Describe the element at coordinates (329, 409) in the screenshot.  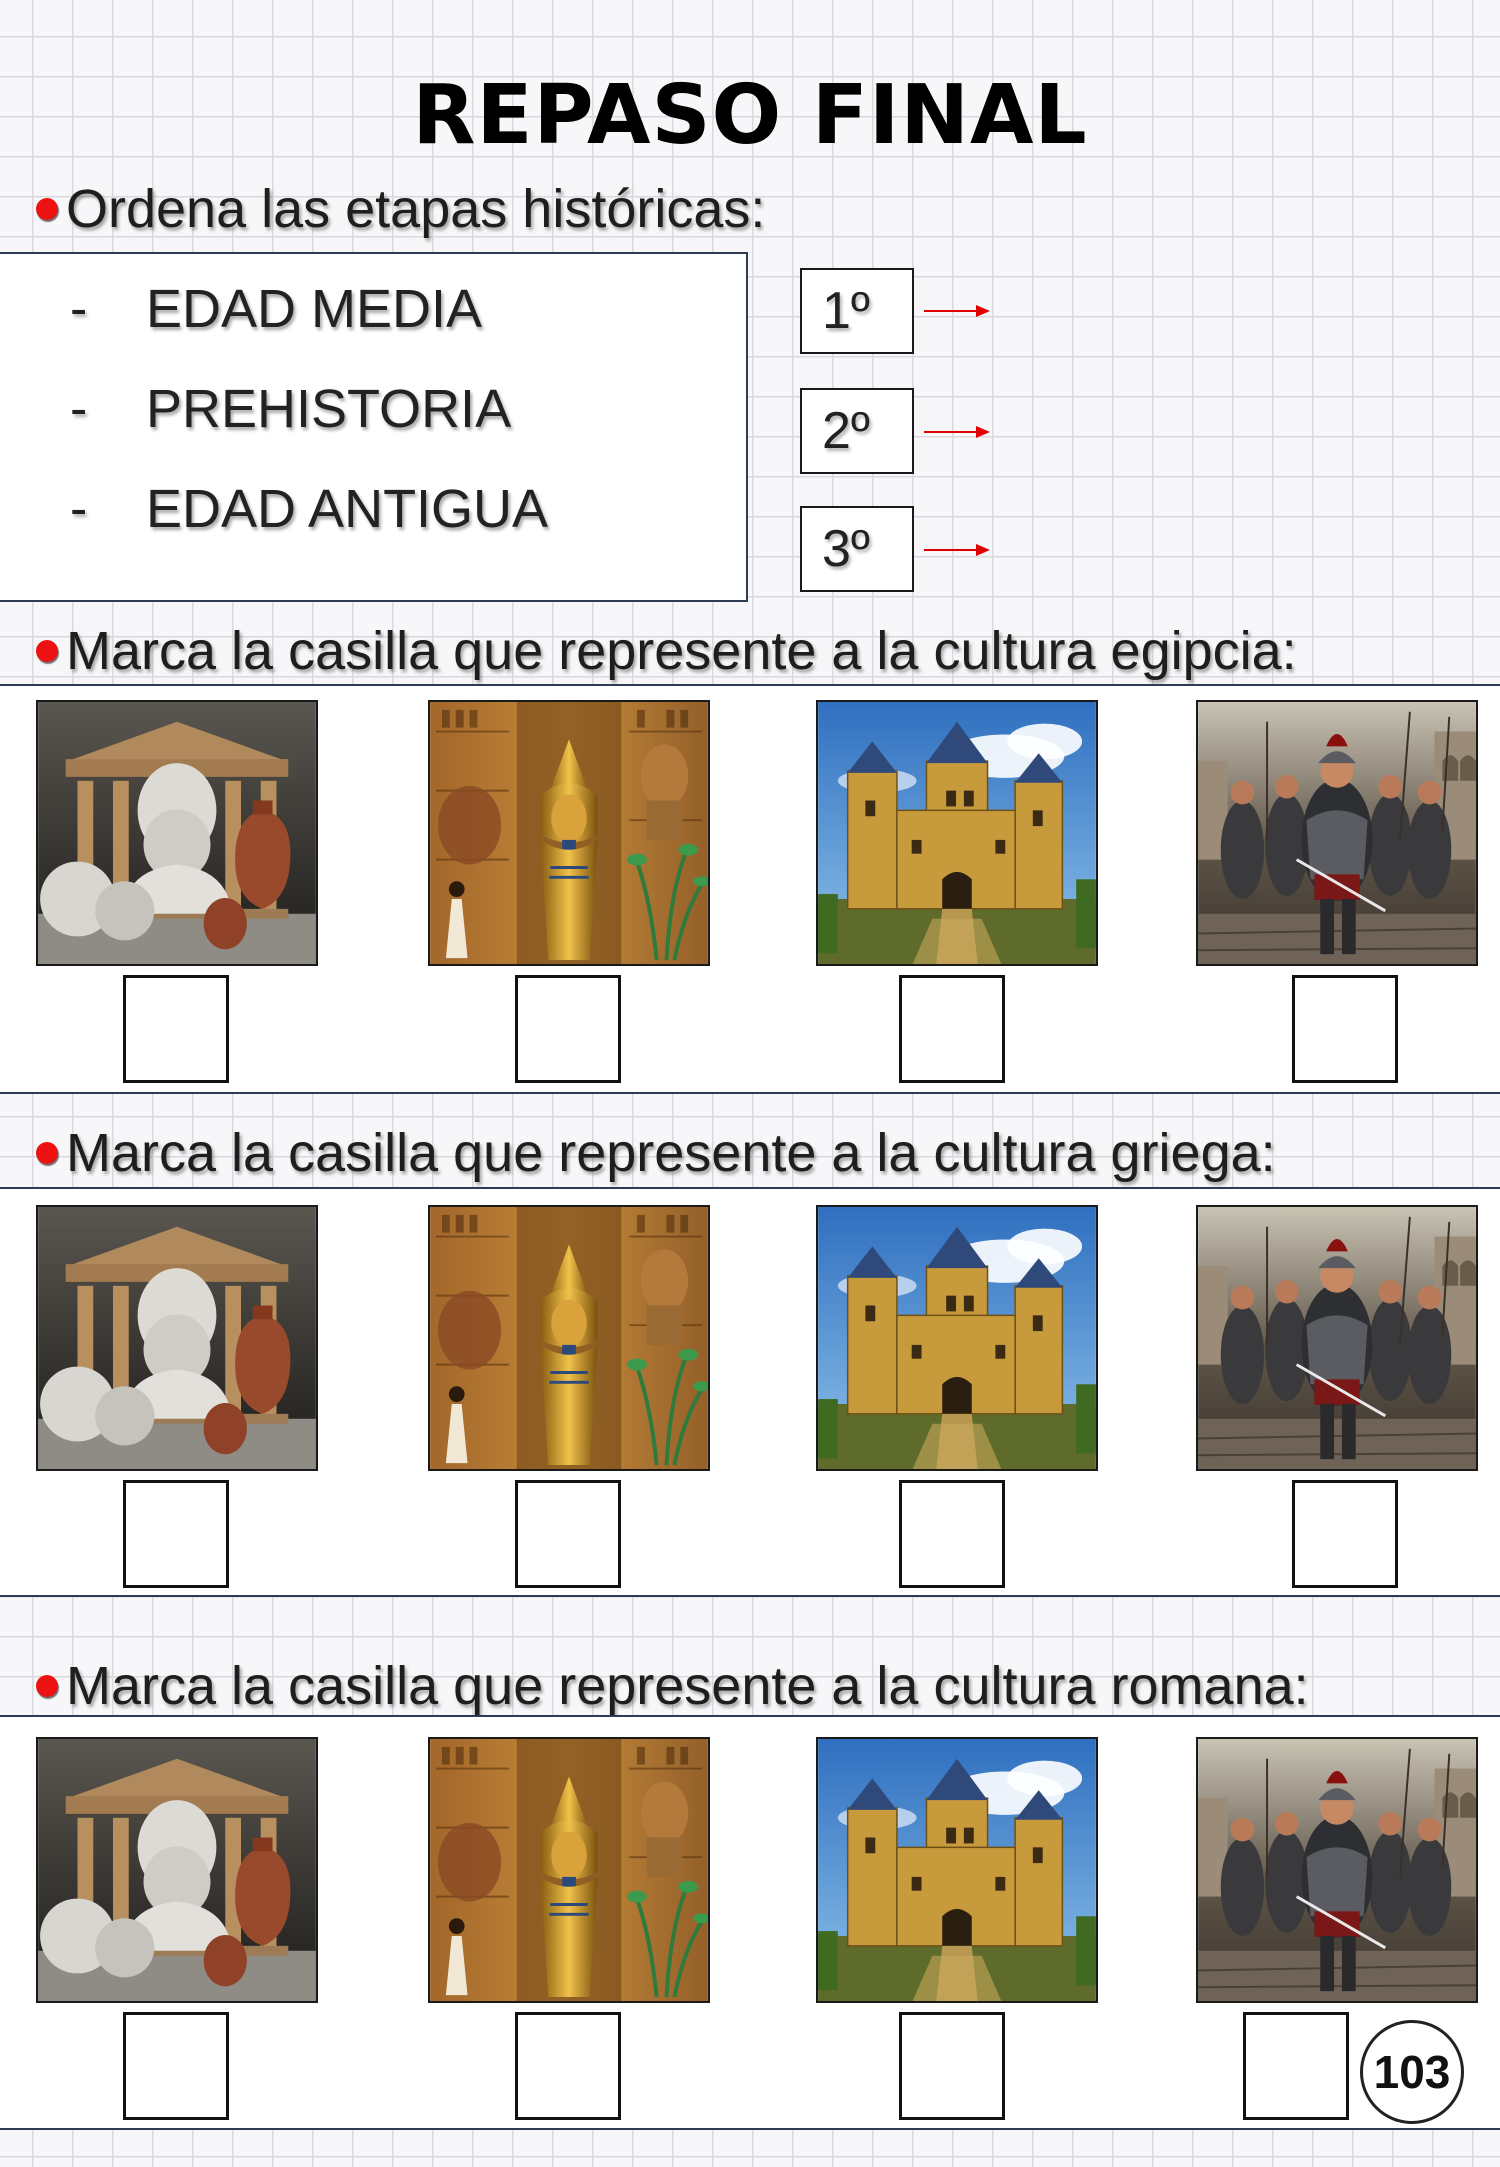
I see `stage-label: PREHISTORIA` at that location.